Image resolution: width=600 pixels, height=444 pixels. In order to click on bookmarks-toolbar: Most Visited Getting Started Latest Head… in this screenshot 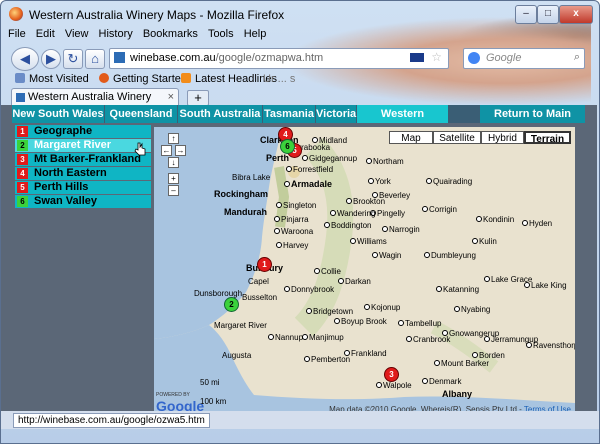, I will do `click(300, 80)`.